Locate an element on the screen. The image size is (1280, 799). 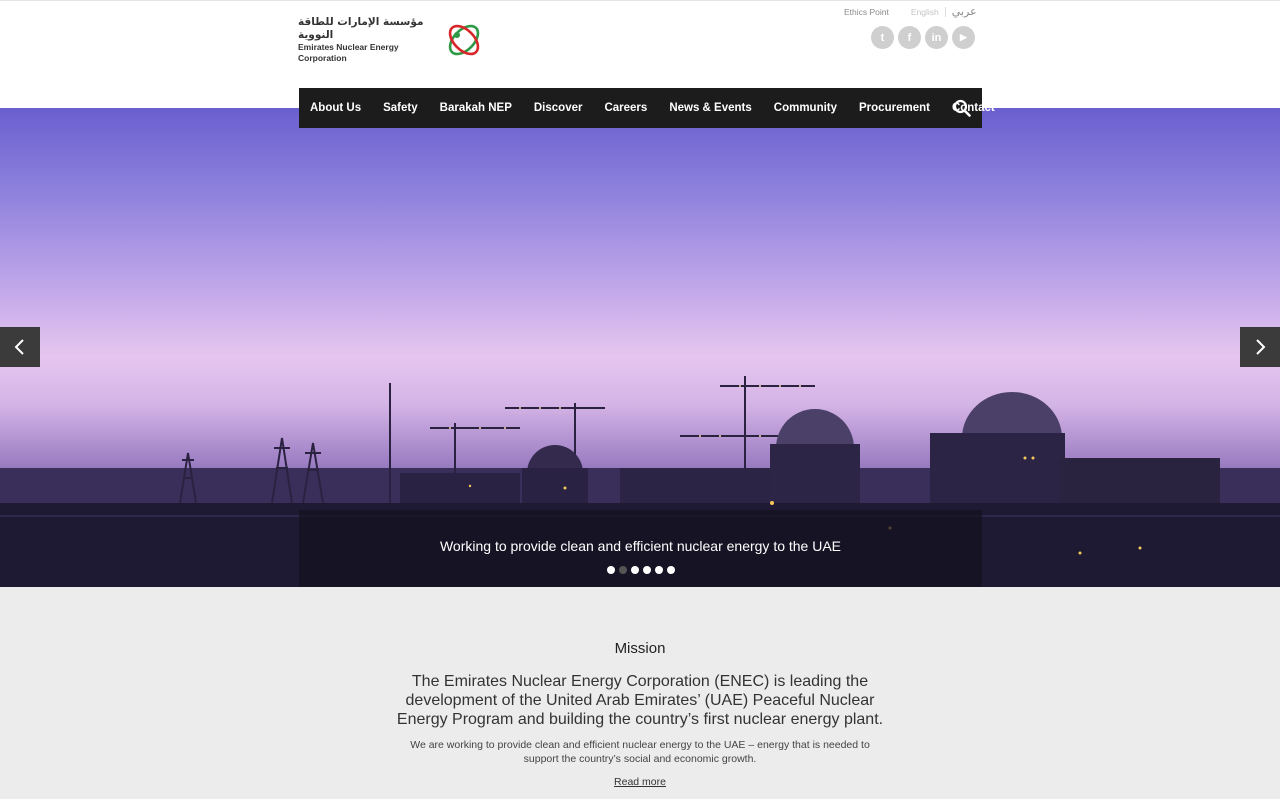
read-more-link: Read more is located at coordinates (640, 782).